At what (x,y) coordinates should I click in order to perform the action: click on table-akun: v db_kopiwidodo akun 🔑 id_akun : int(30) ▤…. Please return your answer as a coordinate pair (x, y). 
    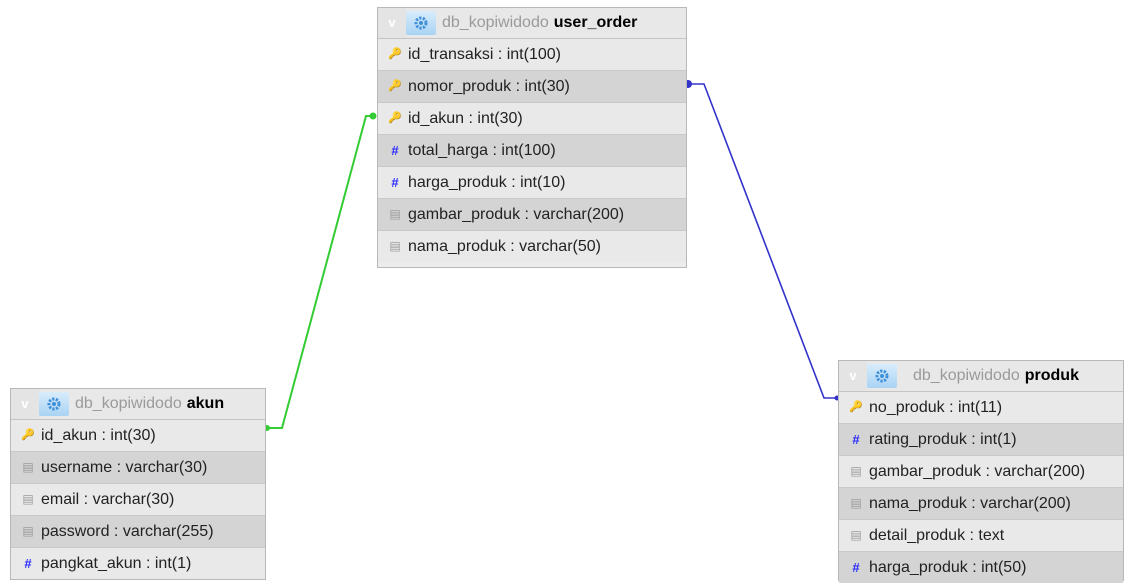
    Looking at the image, I should click on (138, 484).